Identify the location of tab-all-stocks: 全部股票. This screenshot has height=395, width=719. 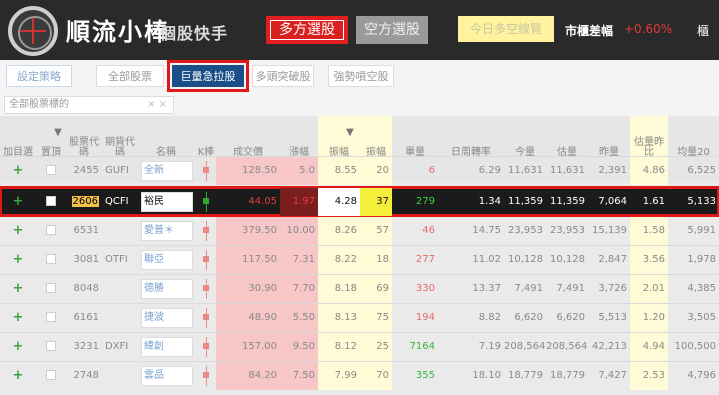
(130, 76).